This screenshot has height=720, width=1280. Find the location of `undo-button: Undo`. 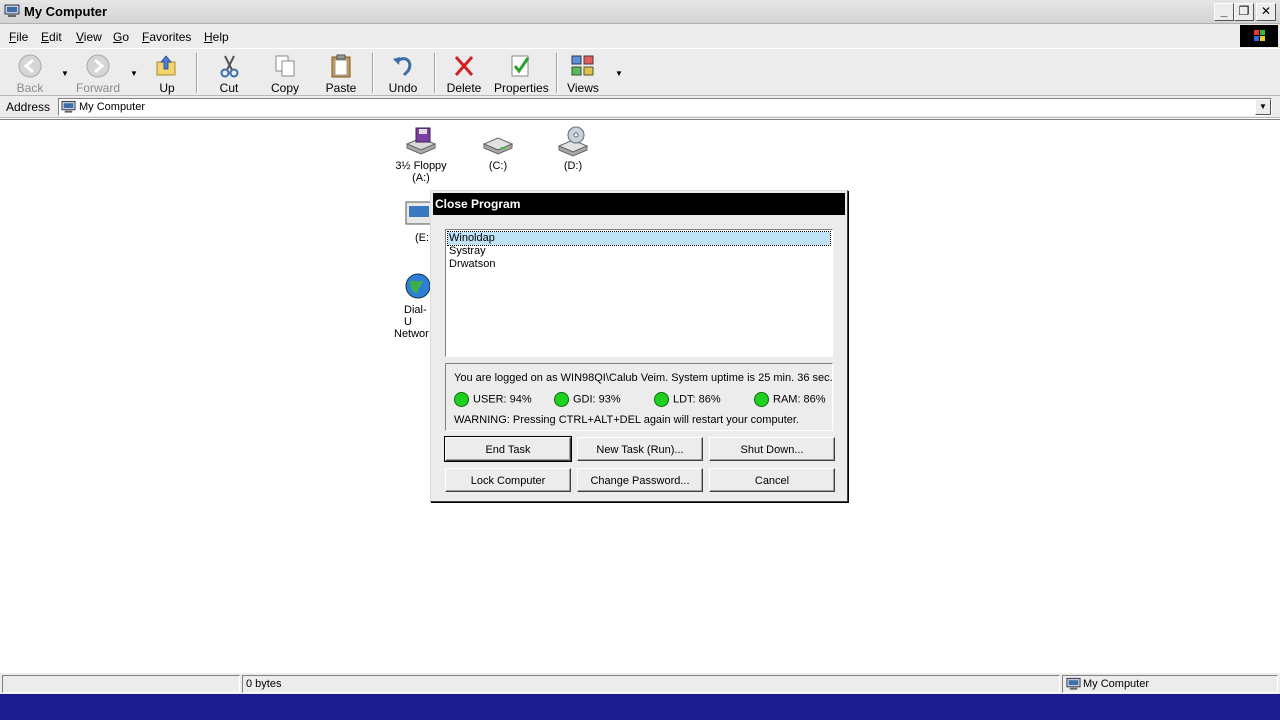

undo-button: Undo is located at coordinates (403, 73).